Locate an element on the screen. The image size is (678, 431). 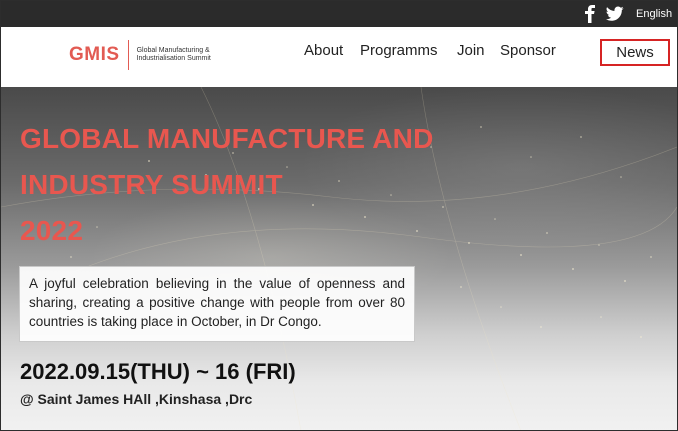
event-venue: @ Saint James HAll ,Kinshasa ,Drc is located at coordinates (136, 399).